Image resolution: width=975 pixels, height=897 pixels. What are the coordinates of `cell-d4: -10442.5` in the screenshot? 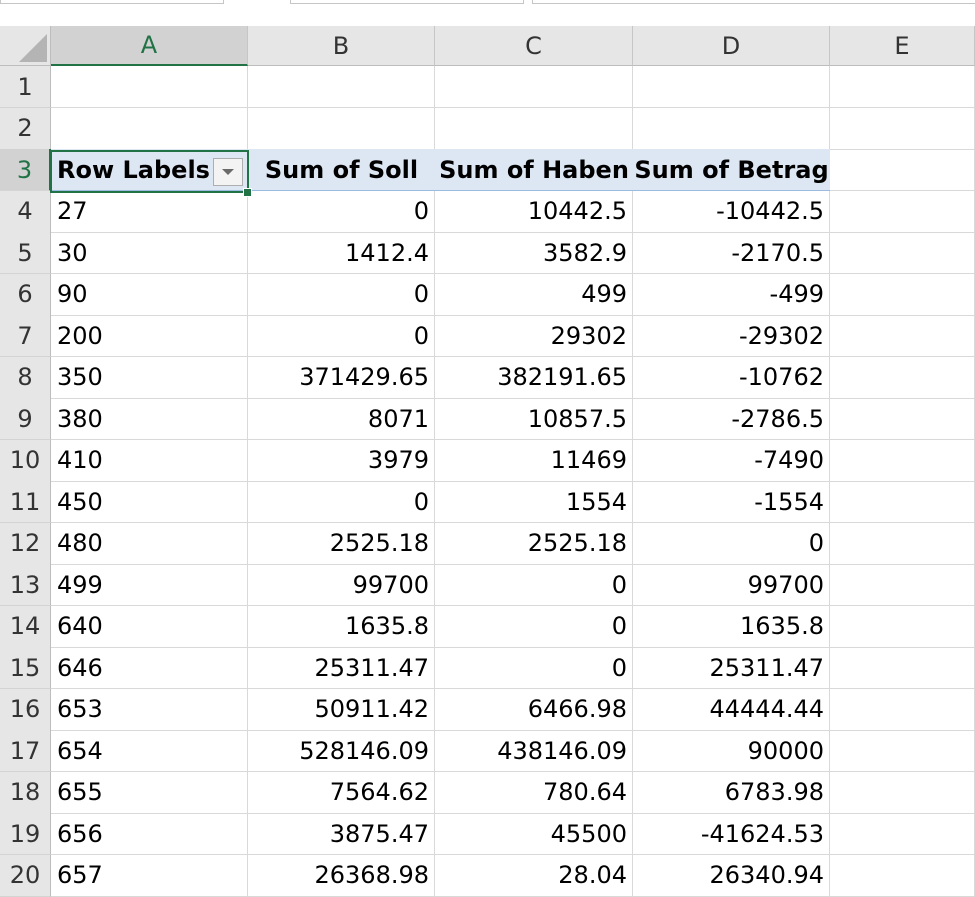 It's located at (731, 211).